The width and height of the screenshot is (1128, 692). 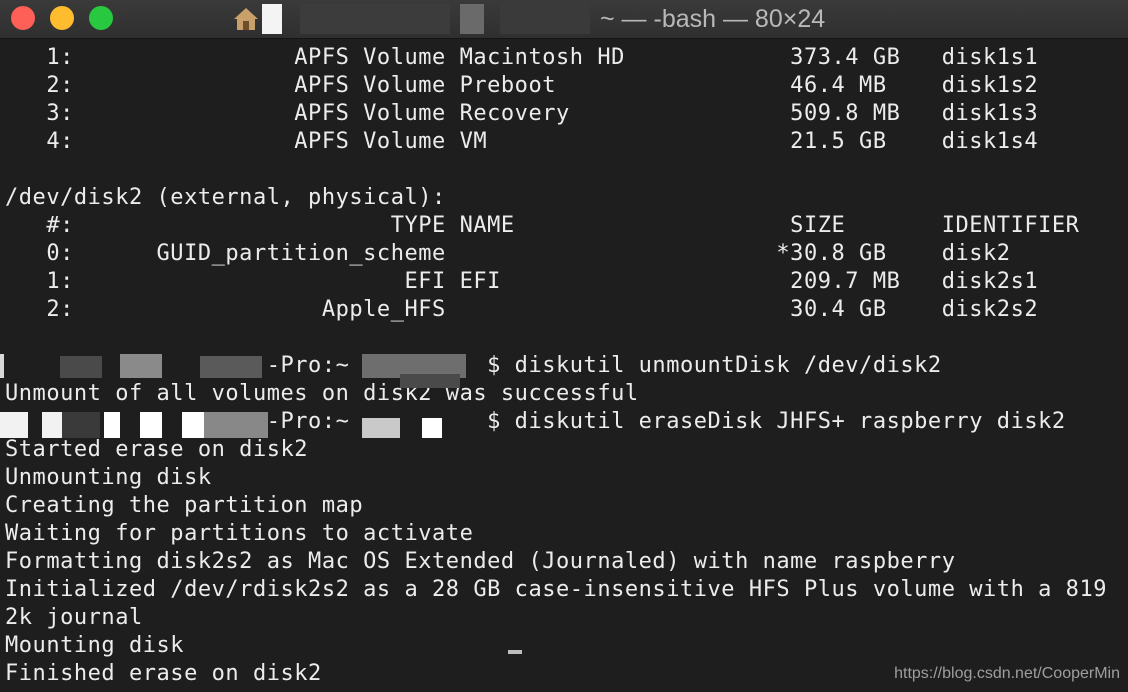 I want to click on terminal-line: Unmounting disk, so click(x=108, y=477).